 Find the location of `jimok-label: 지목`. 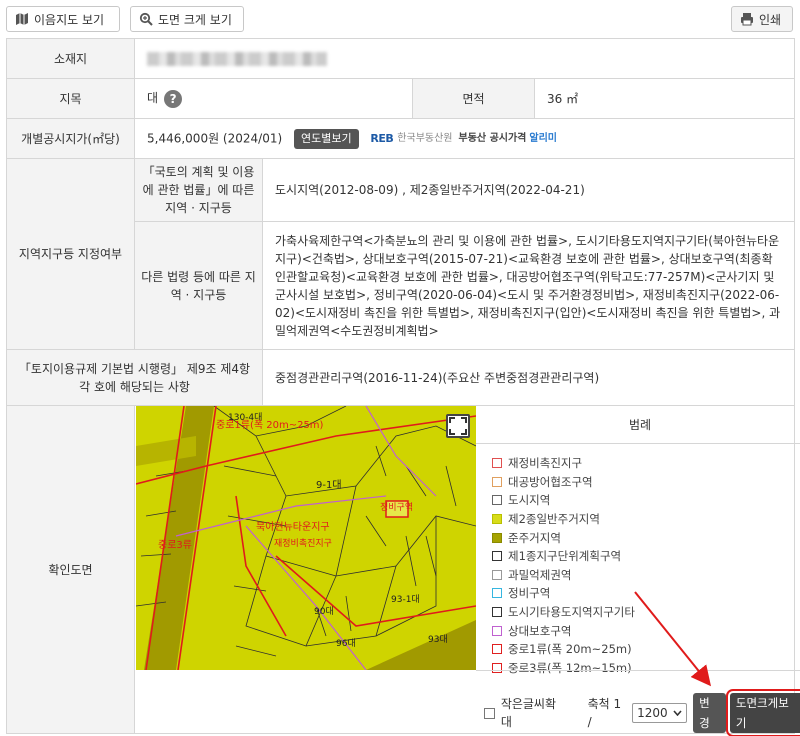

jimok-label: 지목 is located at coordinates (70, 98).